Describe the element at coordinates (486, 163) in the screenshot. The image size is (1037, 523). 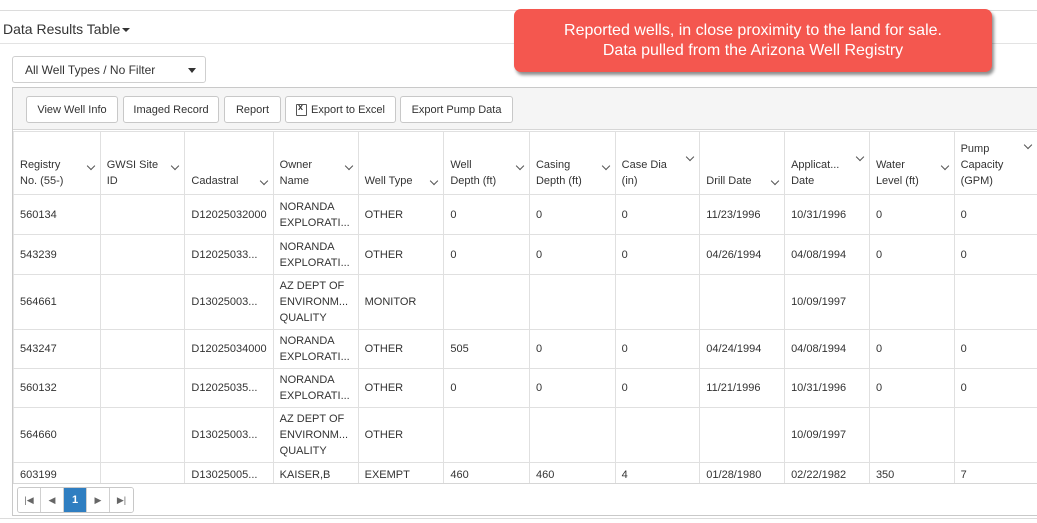
I see `col-header-well-depth: Well Depth (ft)` at that location.